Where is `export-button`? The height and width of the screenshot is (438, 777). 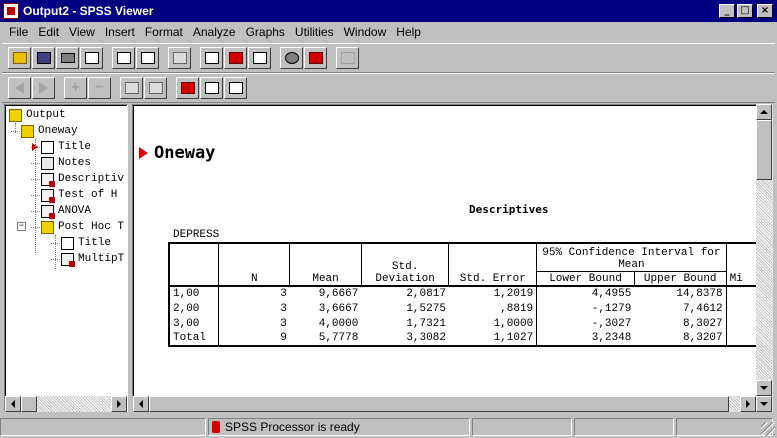
export-button is located at coordinates (123, 58).